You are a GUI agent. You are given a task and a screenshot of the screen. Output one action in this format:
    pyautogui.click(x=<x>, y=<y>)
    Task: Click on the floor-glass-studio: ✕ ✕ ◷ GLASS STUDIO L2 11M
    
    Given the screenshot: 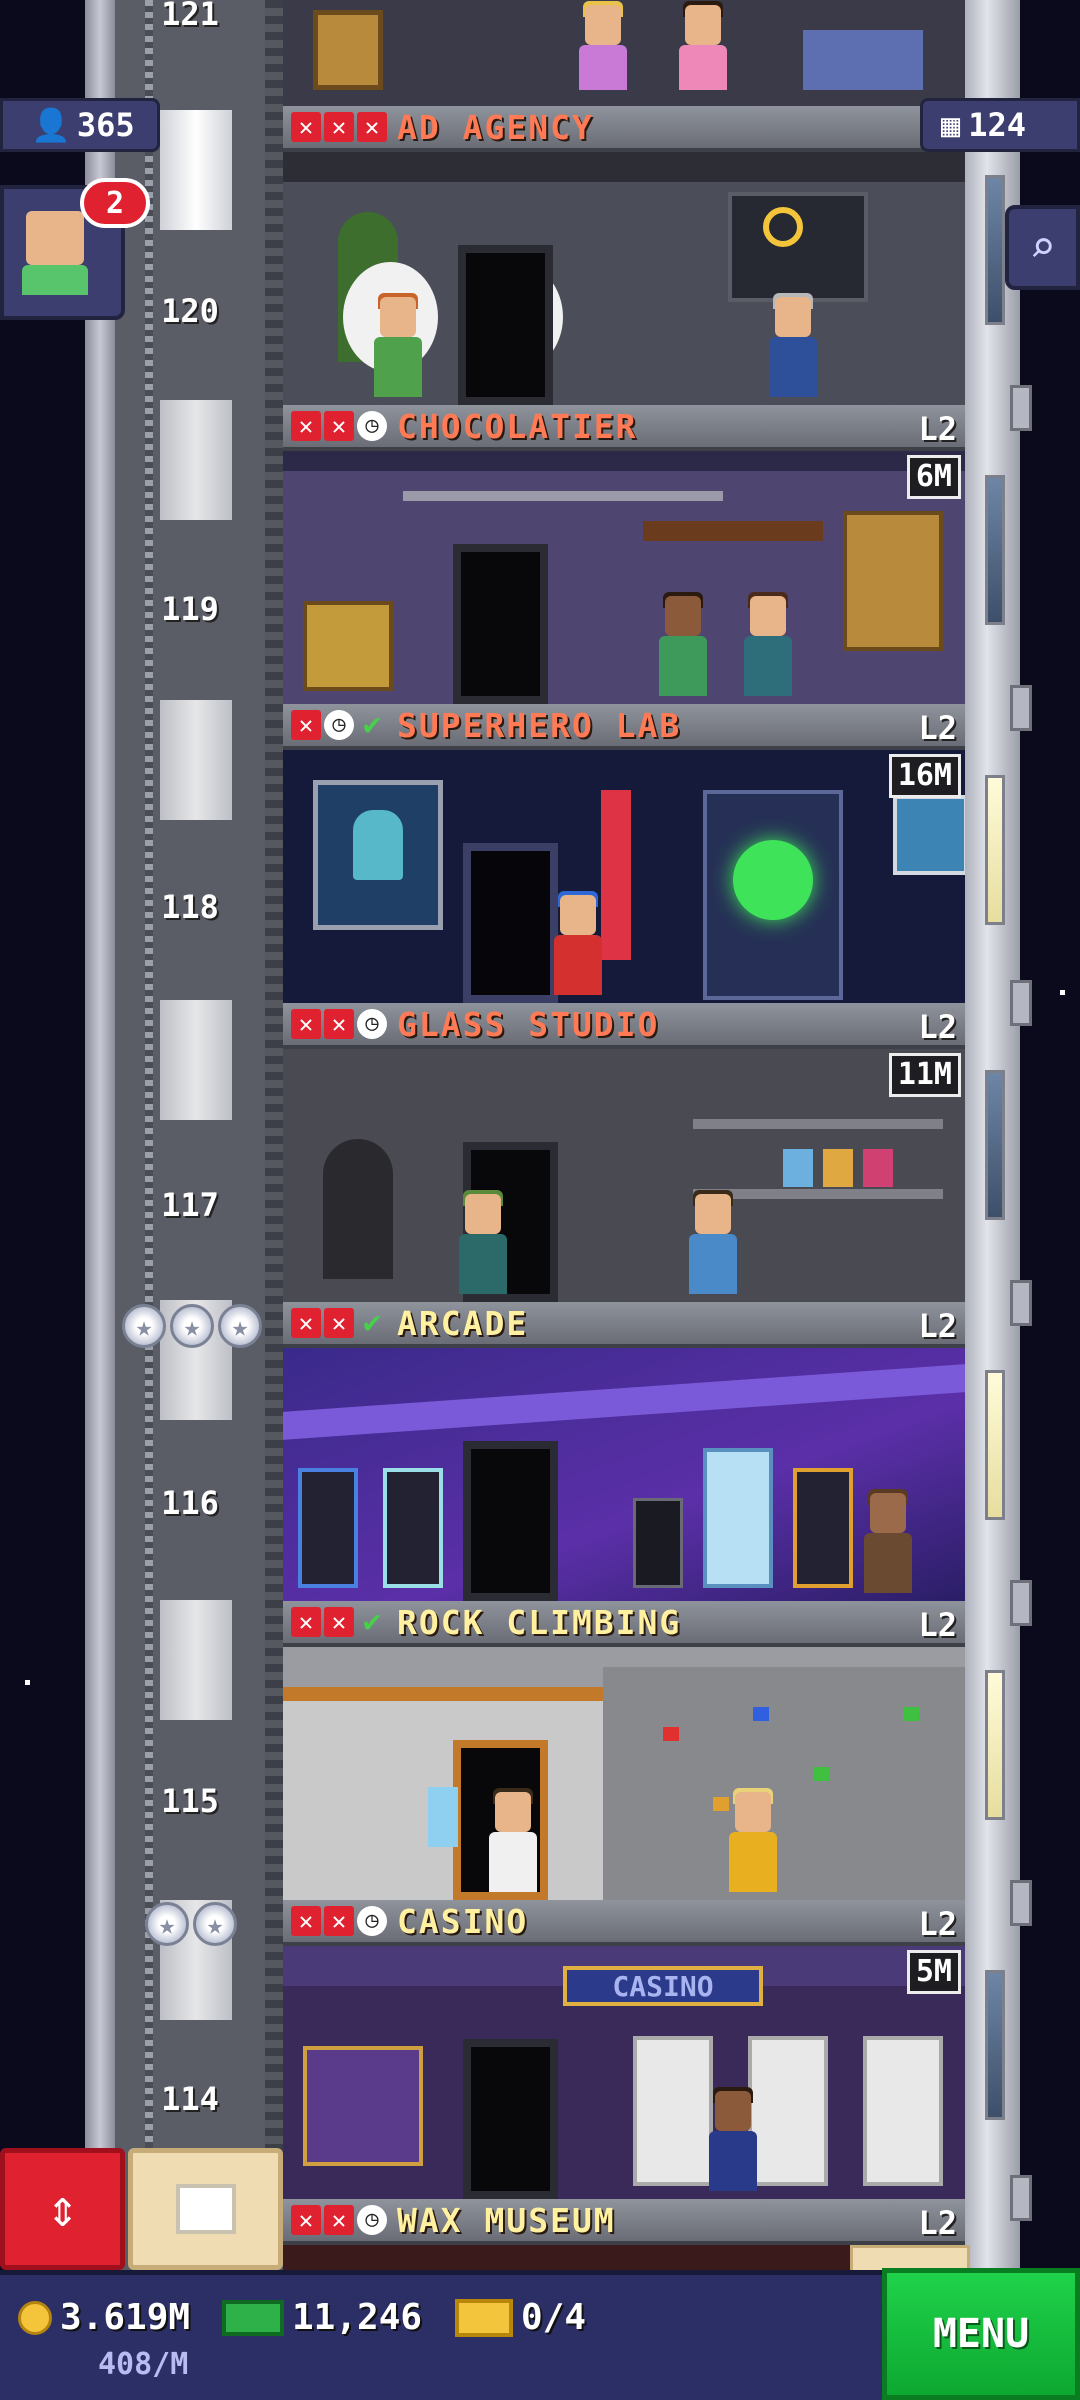 What is the action you would take?
    pyautogui.click(x=624, y=1152)
    